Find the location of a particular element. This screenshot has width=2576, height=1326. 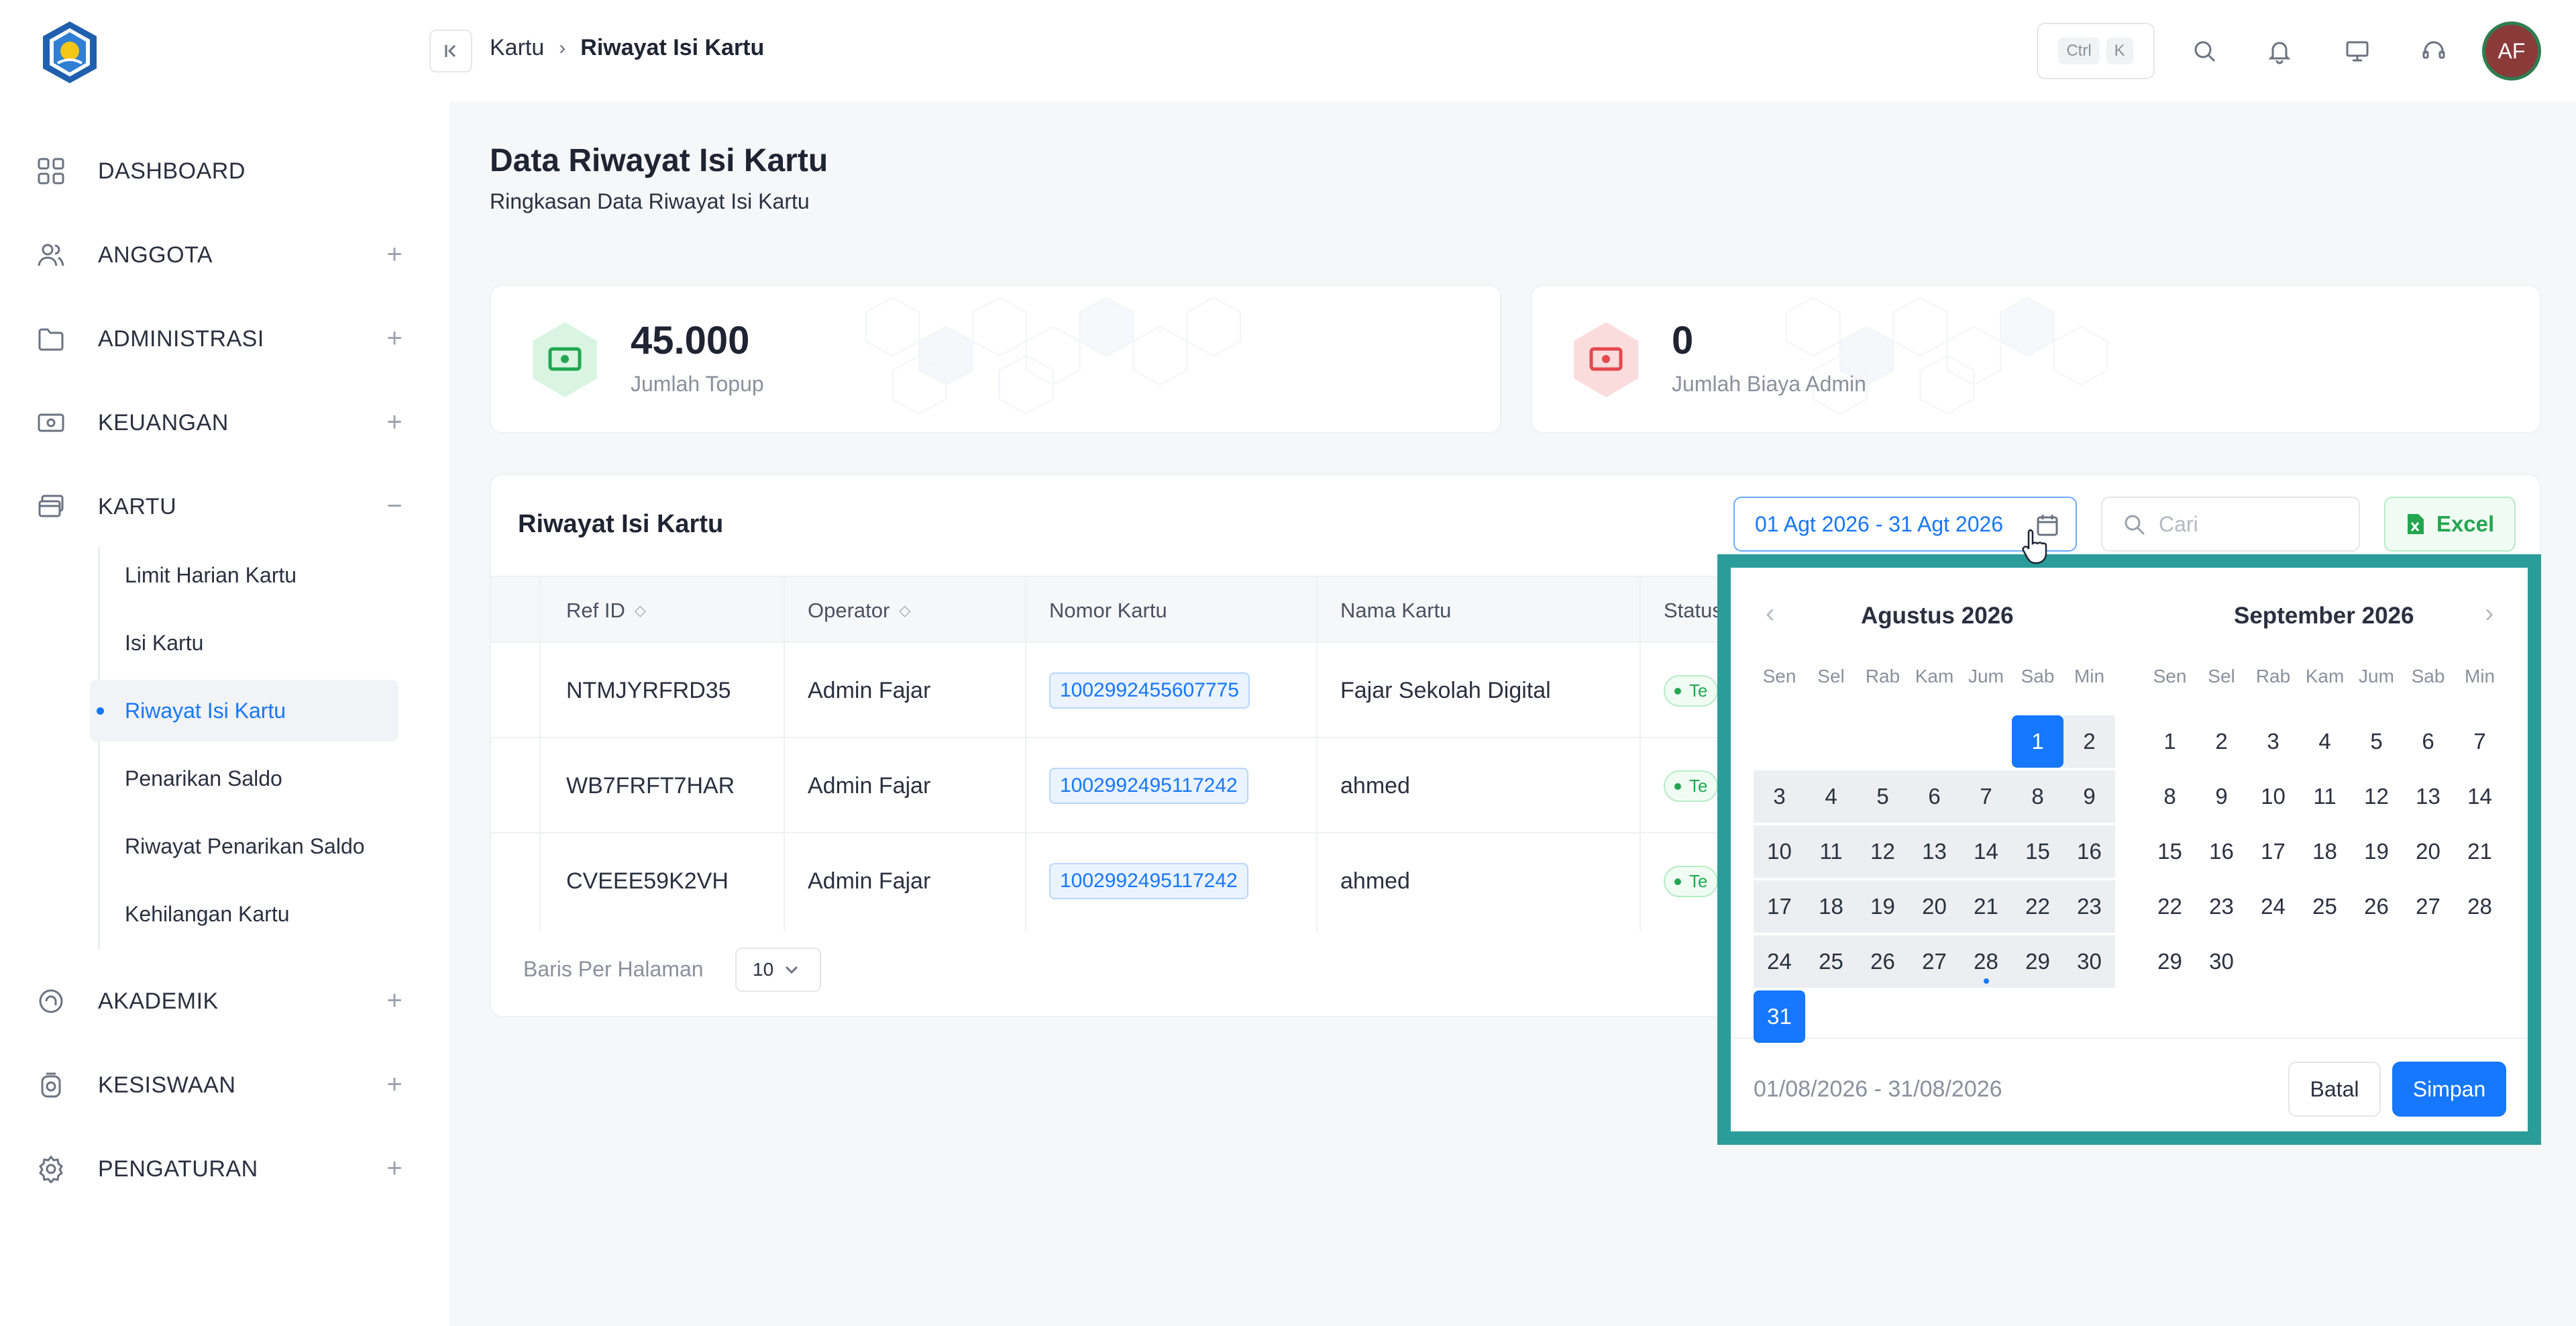

rows-per-page-select: 10 is located at coordinates (778, 970).